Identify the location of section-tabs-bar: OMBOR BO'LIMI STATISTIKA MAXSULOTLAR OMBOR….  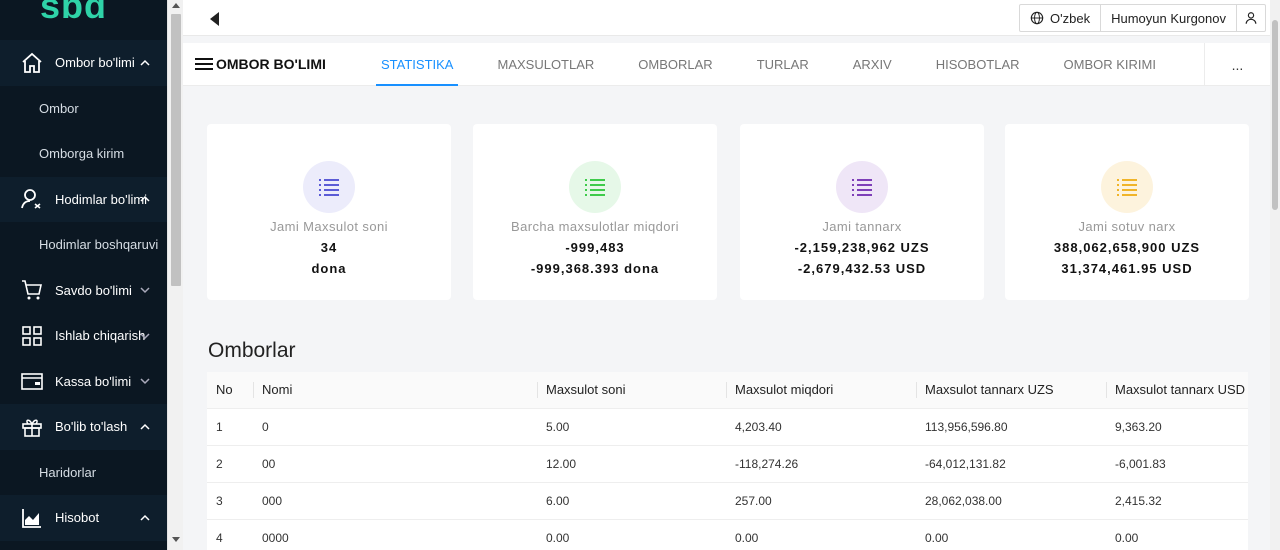
(726, 64).